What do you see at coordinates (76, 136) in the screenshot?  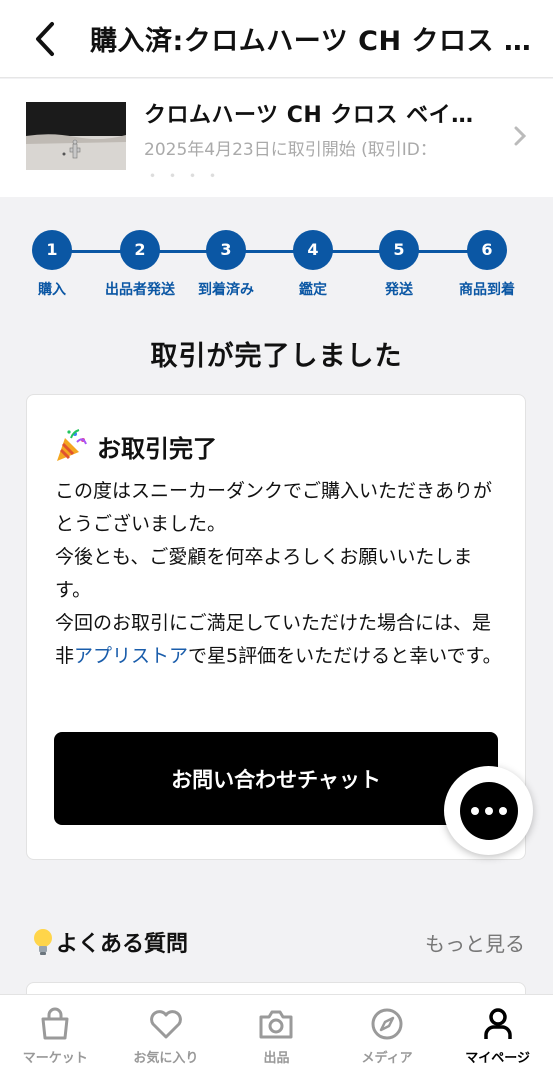 I see `product-thumbnail` at bounding box center [76, 136].